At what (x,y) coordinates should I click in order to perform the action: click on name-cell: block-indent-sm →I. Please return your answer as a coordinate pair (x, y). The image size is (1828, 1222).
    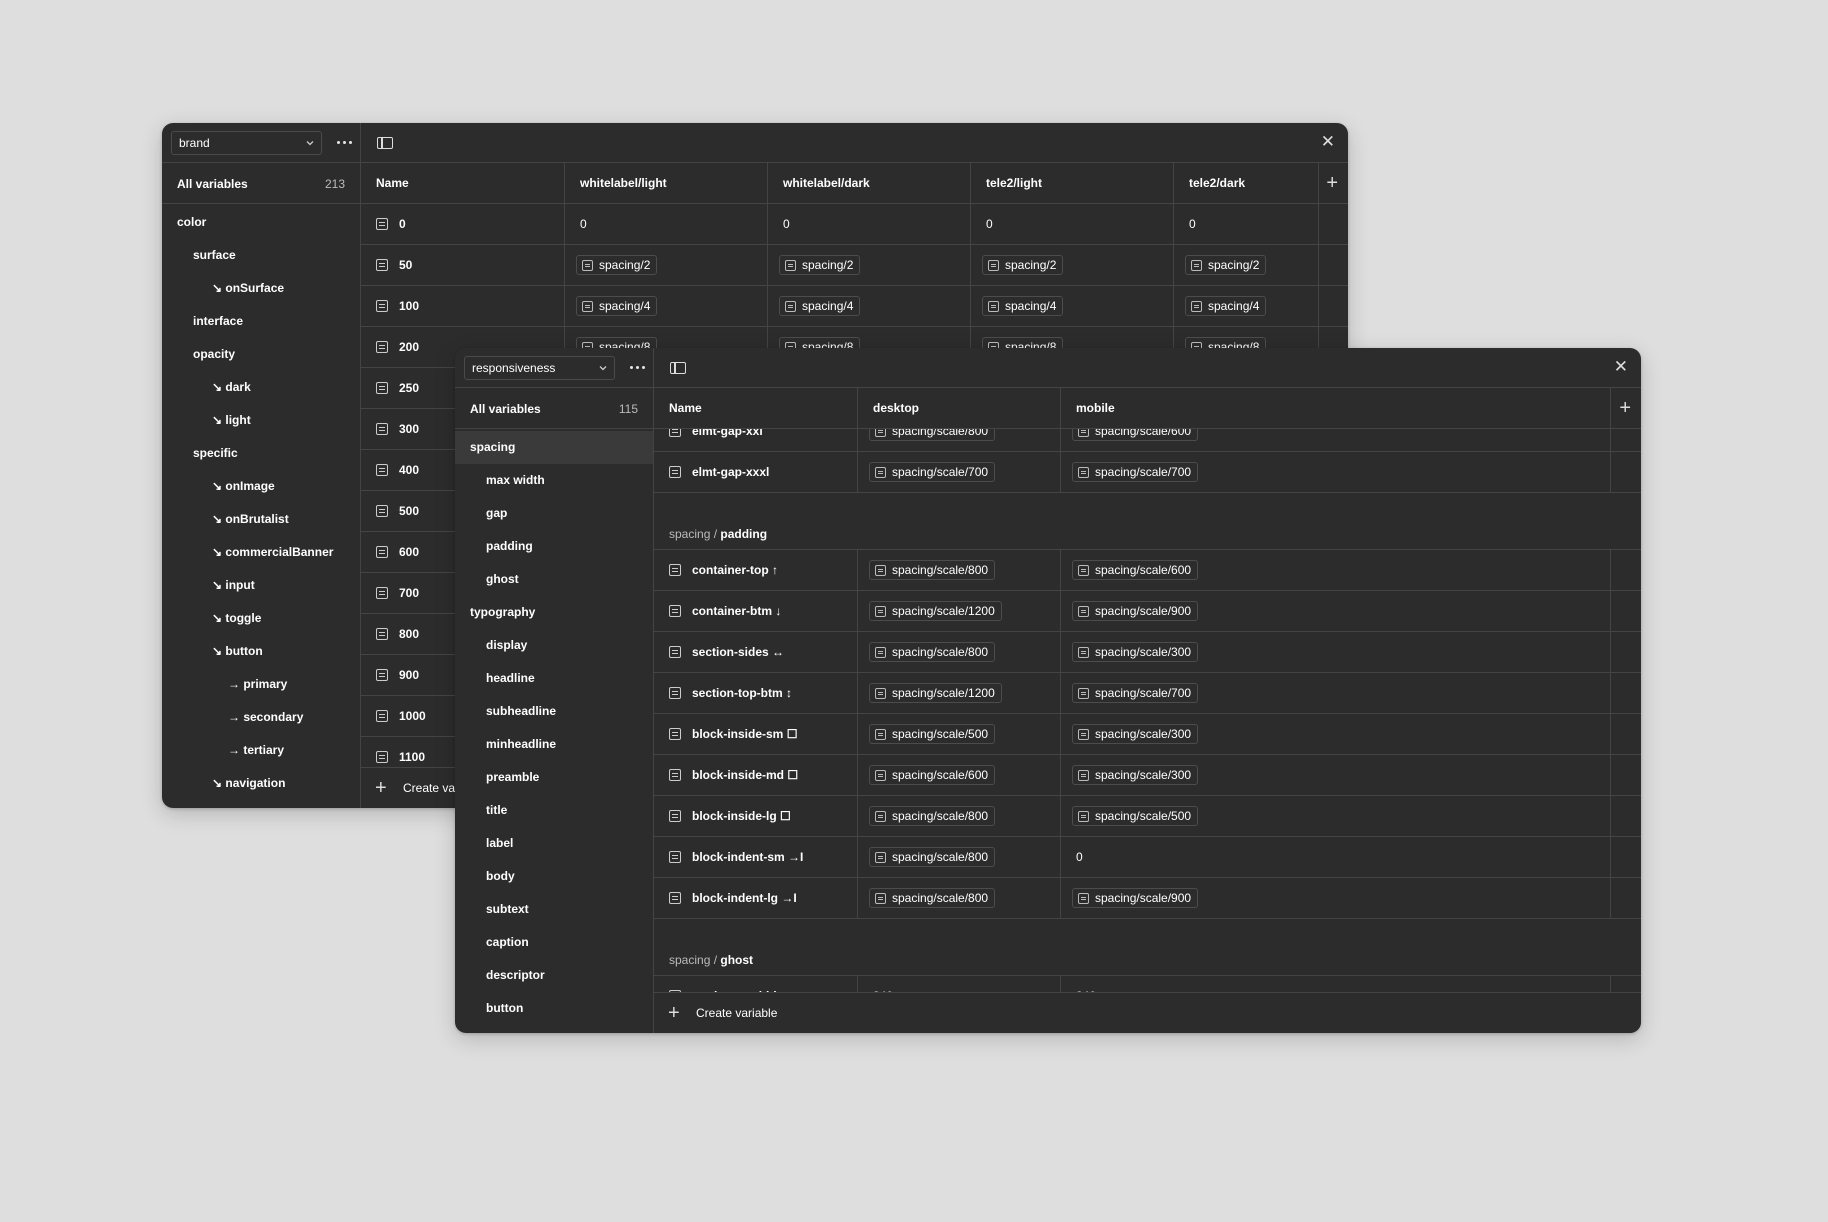
    Looking at the image, I should click on (756, 857).